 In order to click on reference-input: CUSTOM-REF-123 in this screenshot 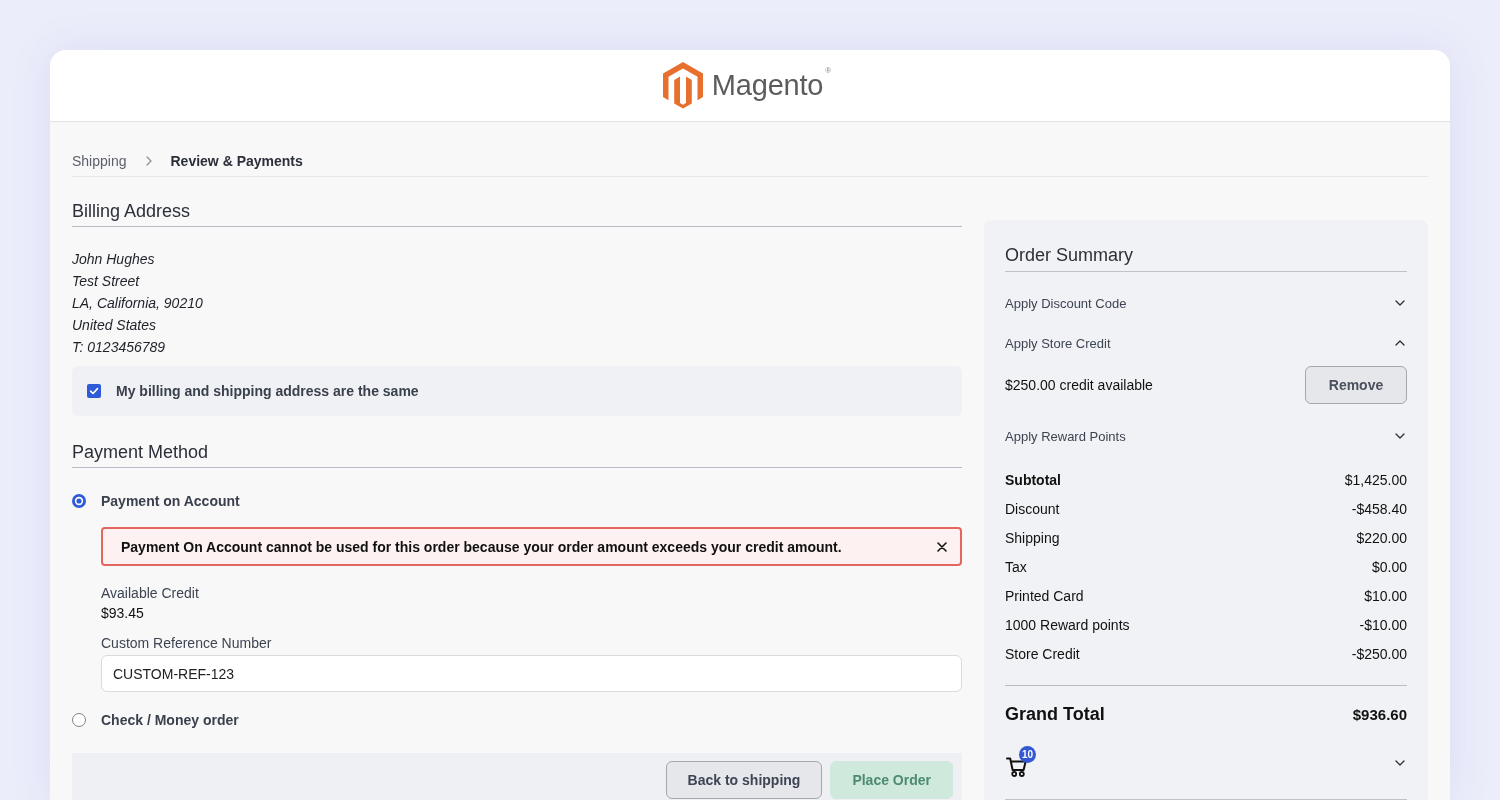, I will do `click(531, 673)`.